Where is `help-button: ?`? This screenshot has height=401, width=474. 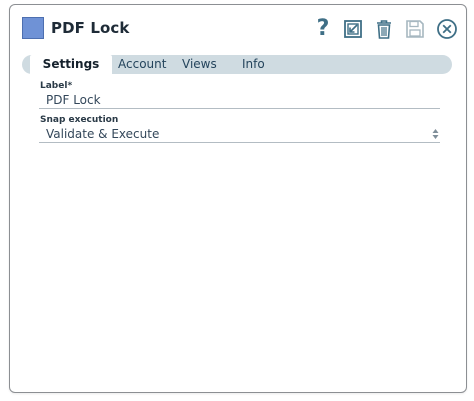 help-button: ? is located at coordinates (323, 29).